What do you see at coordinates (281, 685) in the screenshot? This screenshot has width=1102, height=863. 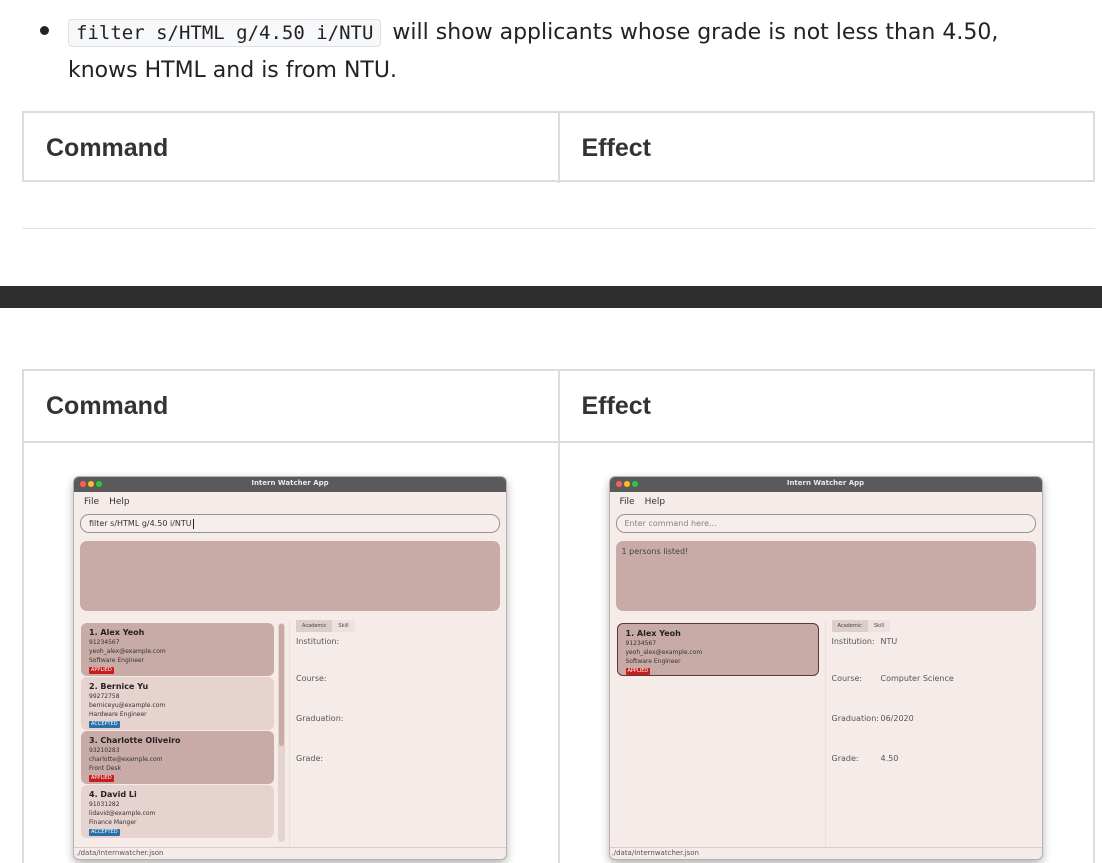 I see `scroll-thumb` at bounding box center [281, 685].